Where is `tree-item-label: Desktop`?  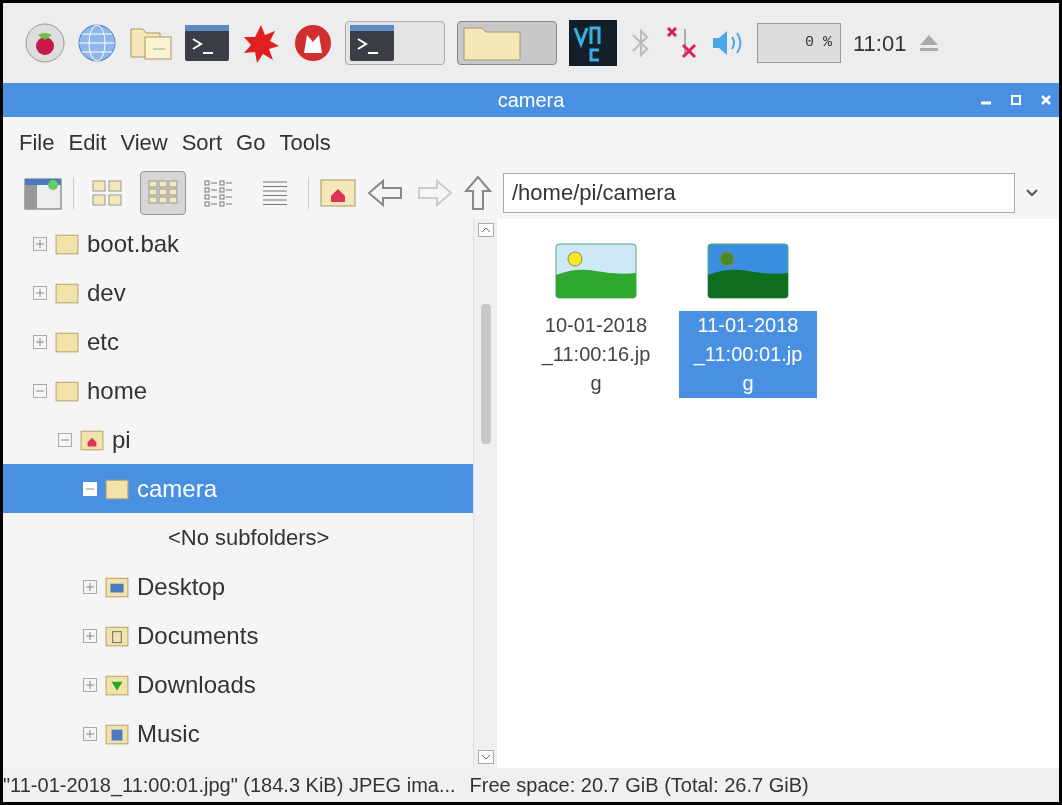
tree-item-label: Desktop is located at coordinates (181, 586).